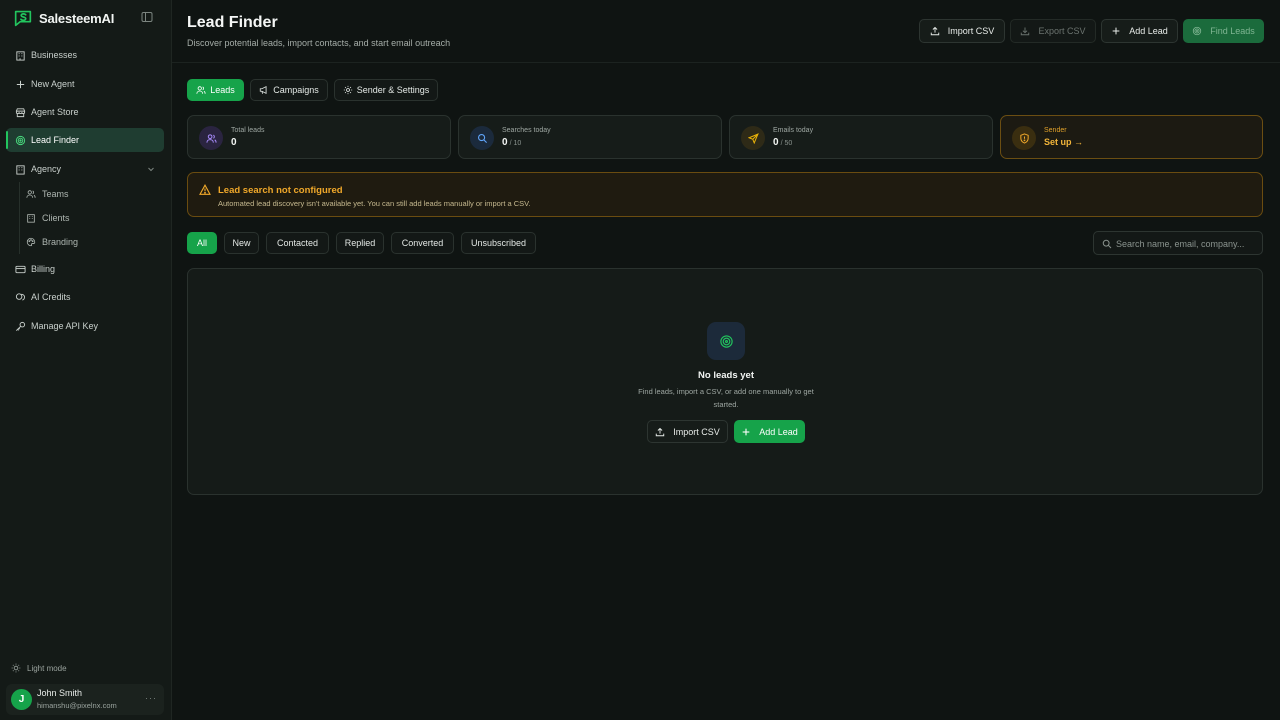 The width and height of the screenshot is (1280, 720). What do you see at coordinates (241, 243) in the screenshot?
I see `filter-new: New` at bounding box center [241, 243].